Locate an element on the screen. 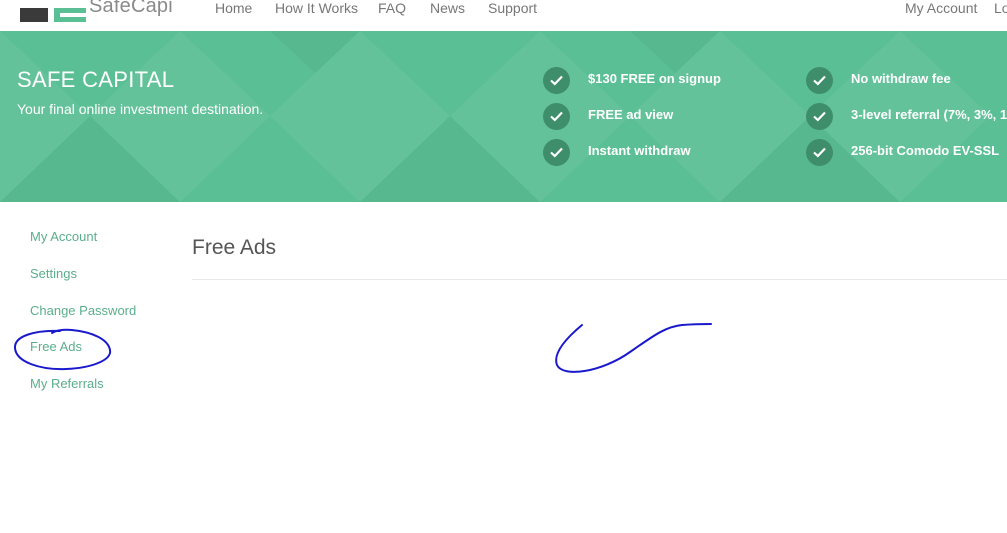 The height and width of the screenshot is (533, 1007). nav-how-it-works-link: How It Works is located at coordinates (316, 8).